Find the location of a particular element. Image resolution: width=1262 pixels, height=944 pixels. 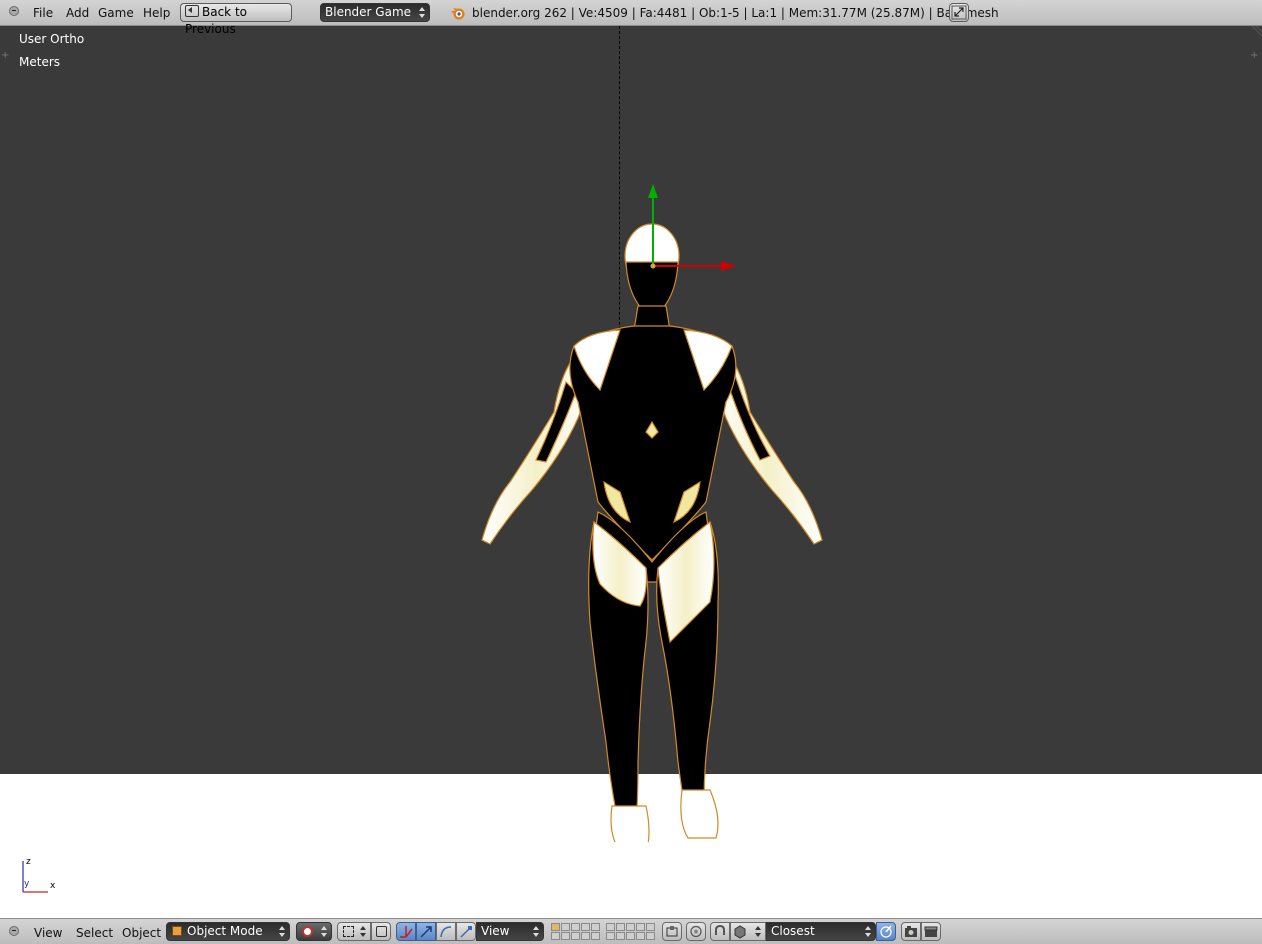

translate-manipulator-button is located at coordinates (426, 931).